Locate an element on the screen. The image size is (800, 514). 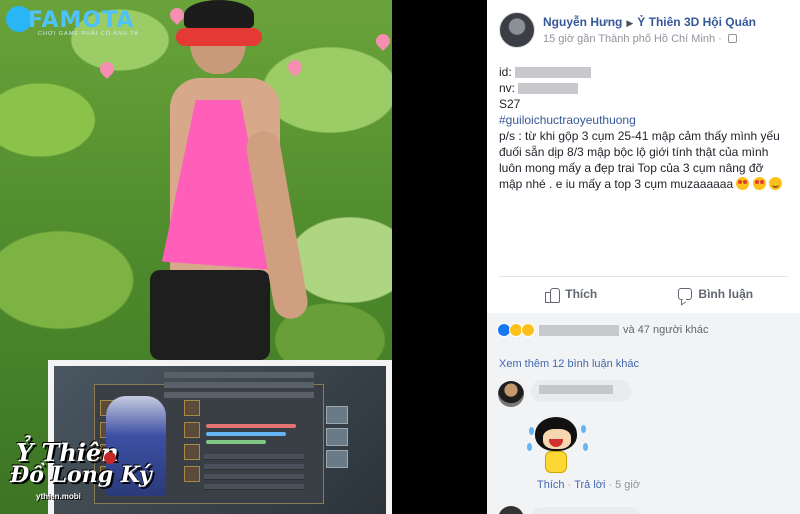
group-name-link: Ỷ Thiên 3D Hội Quán is located at coordinates (696, 22).